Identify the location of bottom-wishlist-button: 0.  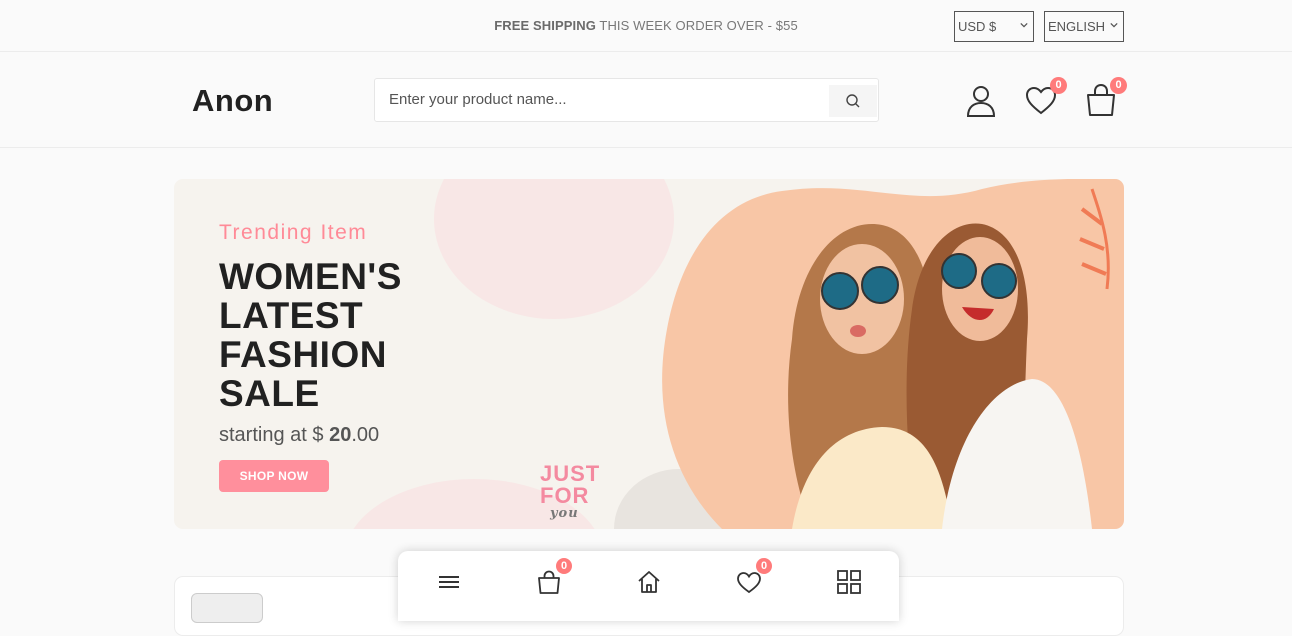
(754, 576).